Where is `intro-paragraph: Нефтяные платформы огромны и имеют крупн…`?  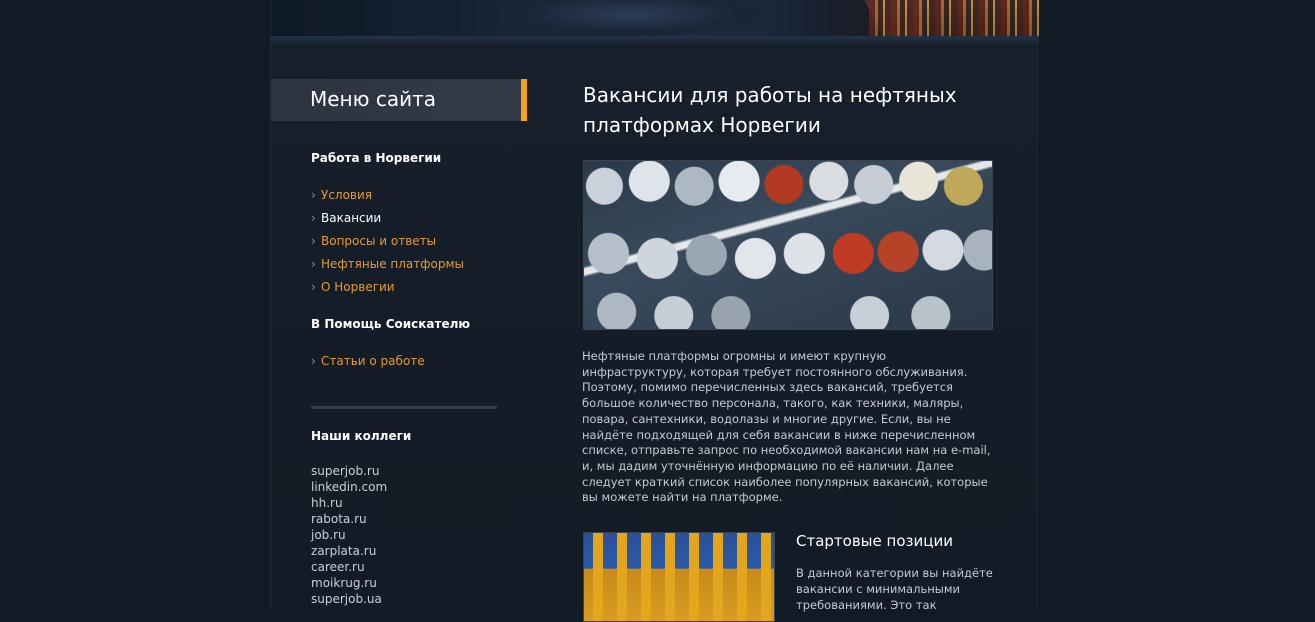
intro-paragraph: Нефтяные платформы огромны и имеют крупн… is located at coordinates (786, 427).